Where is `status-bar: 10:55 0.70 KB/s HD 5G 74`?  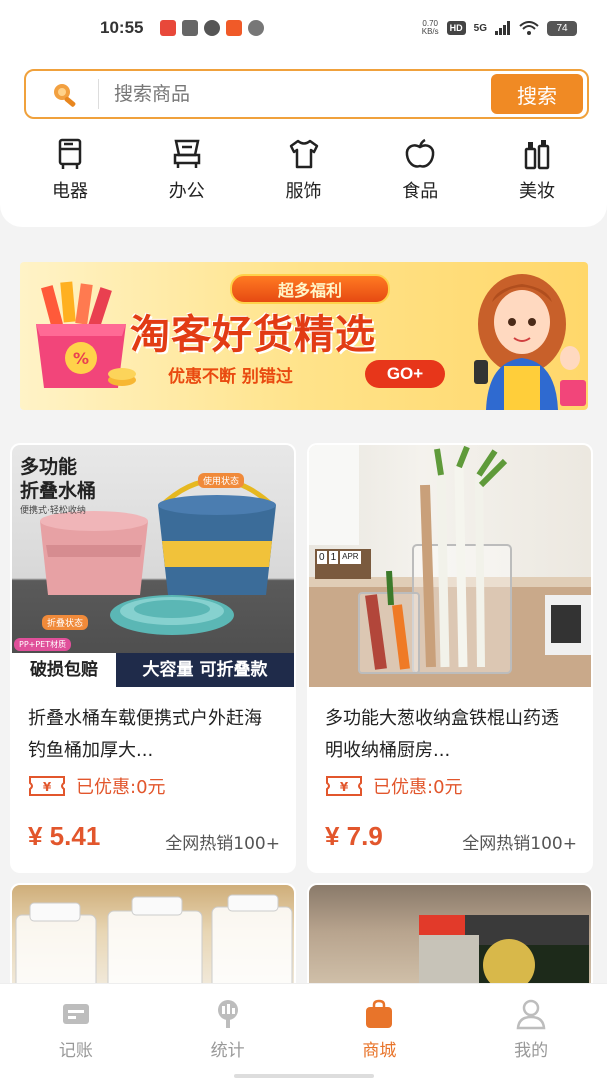 status-bar: 10:55 0.70 KB/s HD 5G 74 is located at coordinates (303, 30).